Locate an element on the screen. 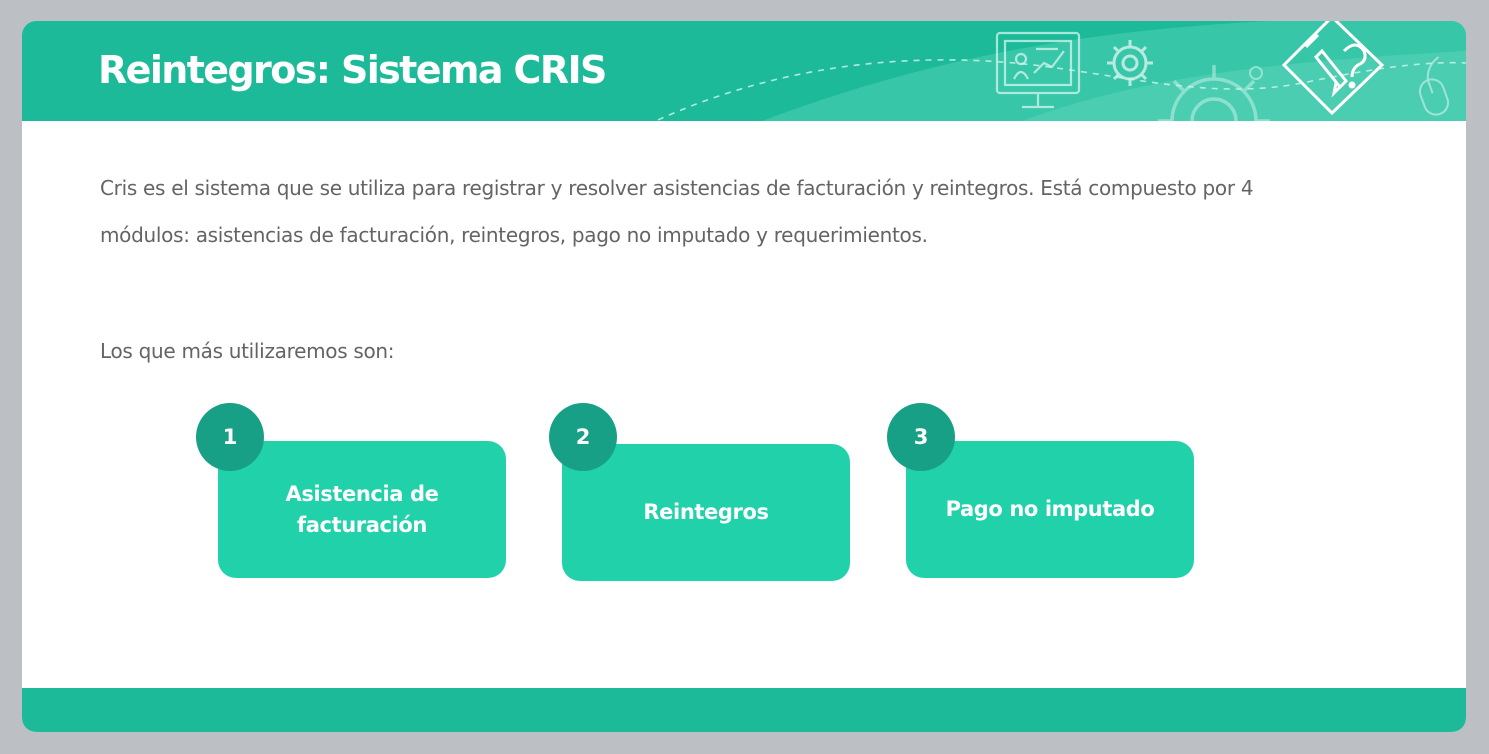  module-label: Asistencia de facturación is located at coordinates (362, 509).